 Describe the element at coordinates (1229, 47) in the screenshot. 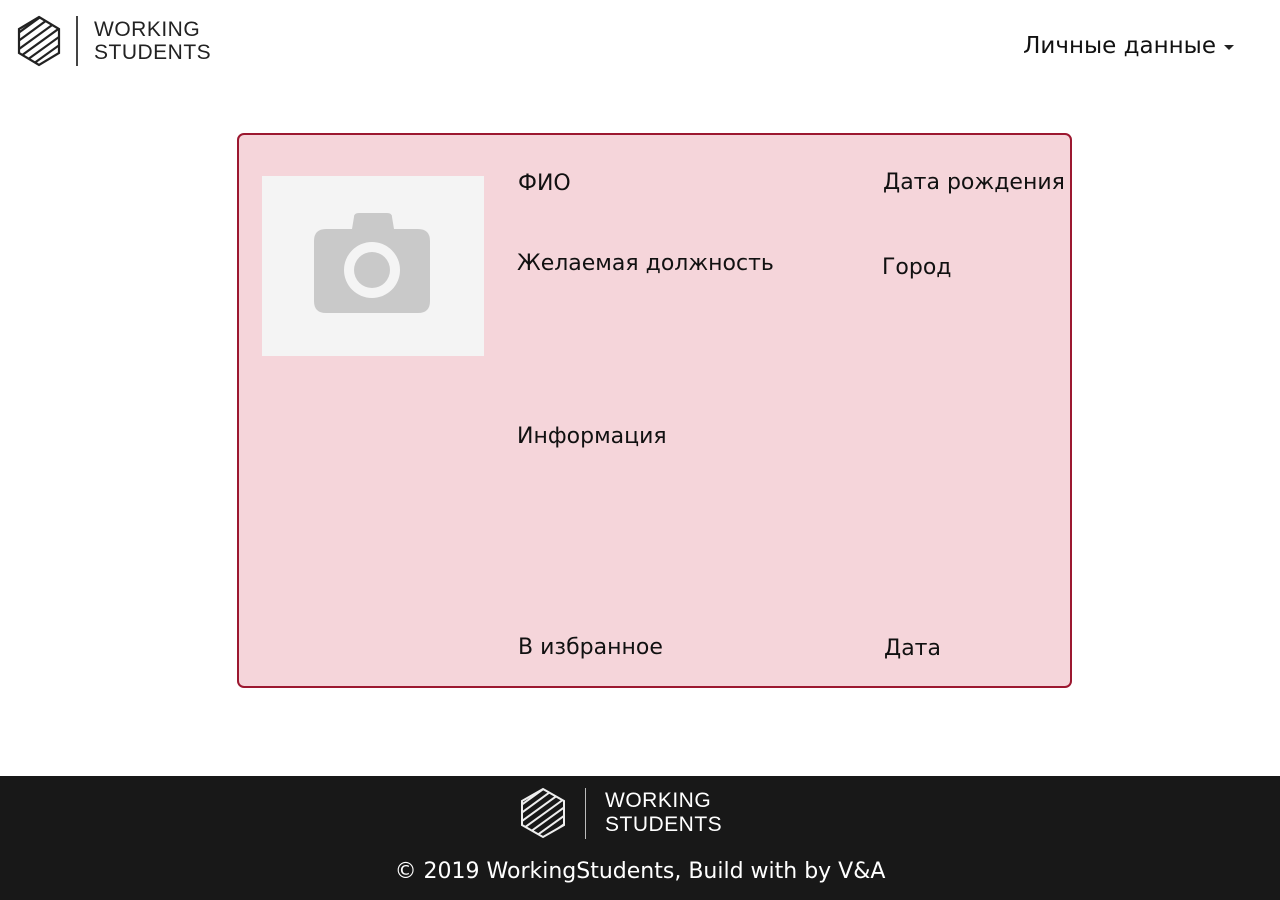

I see `caret-down-icon` at that location.